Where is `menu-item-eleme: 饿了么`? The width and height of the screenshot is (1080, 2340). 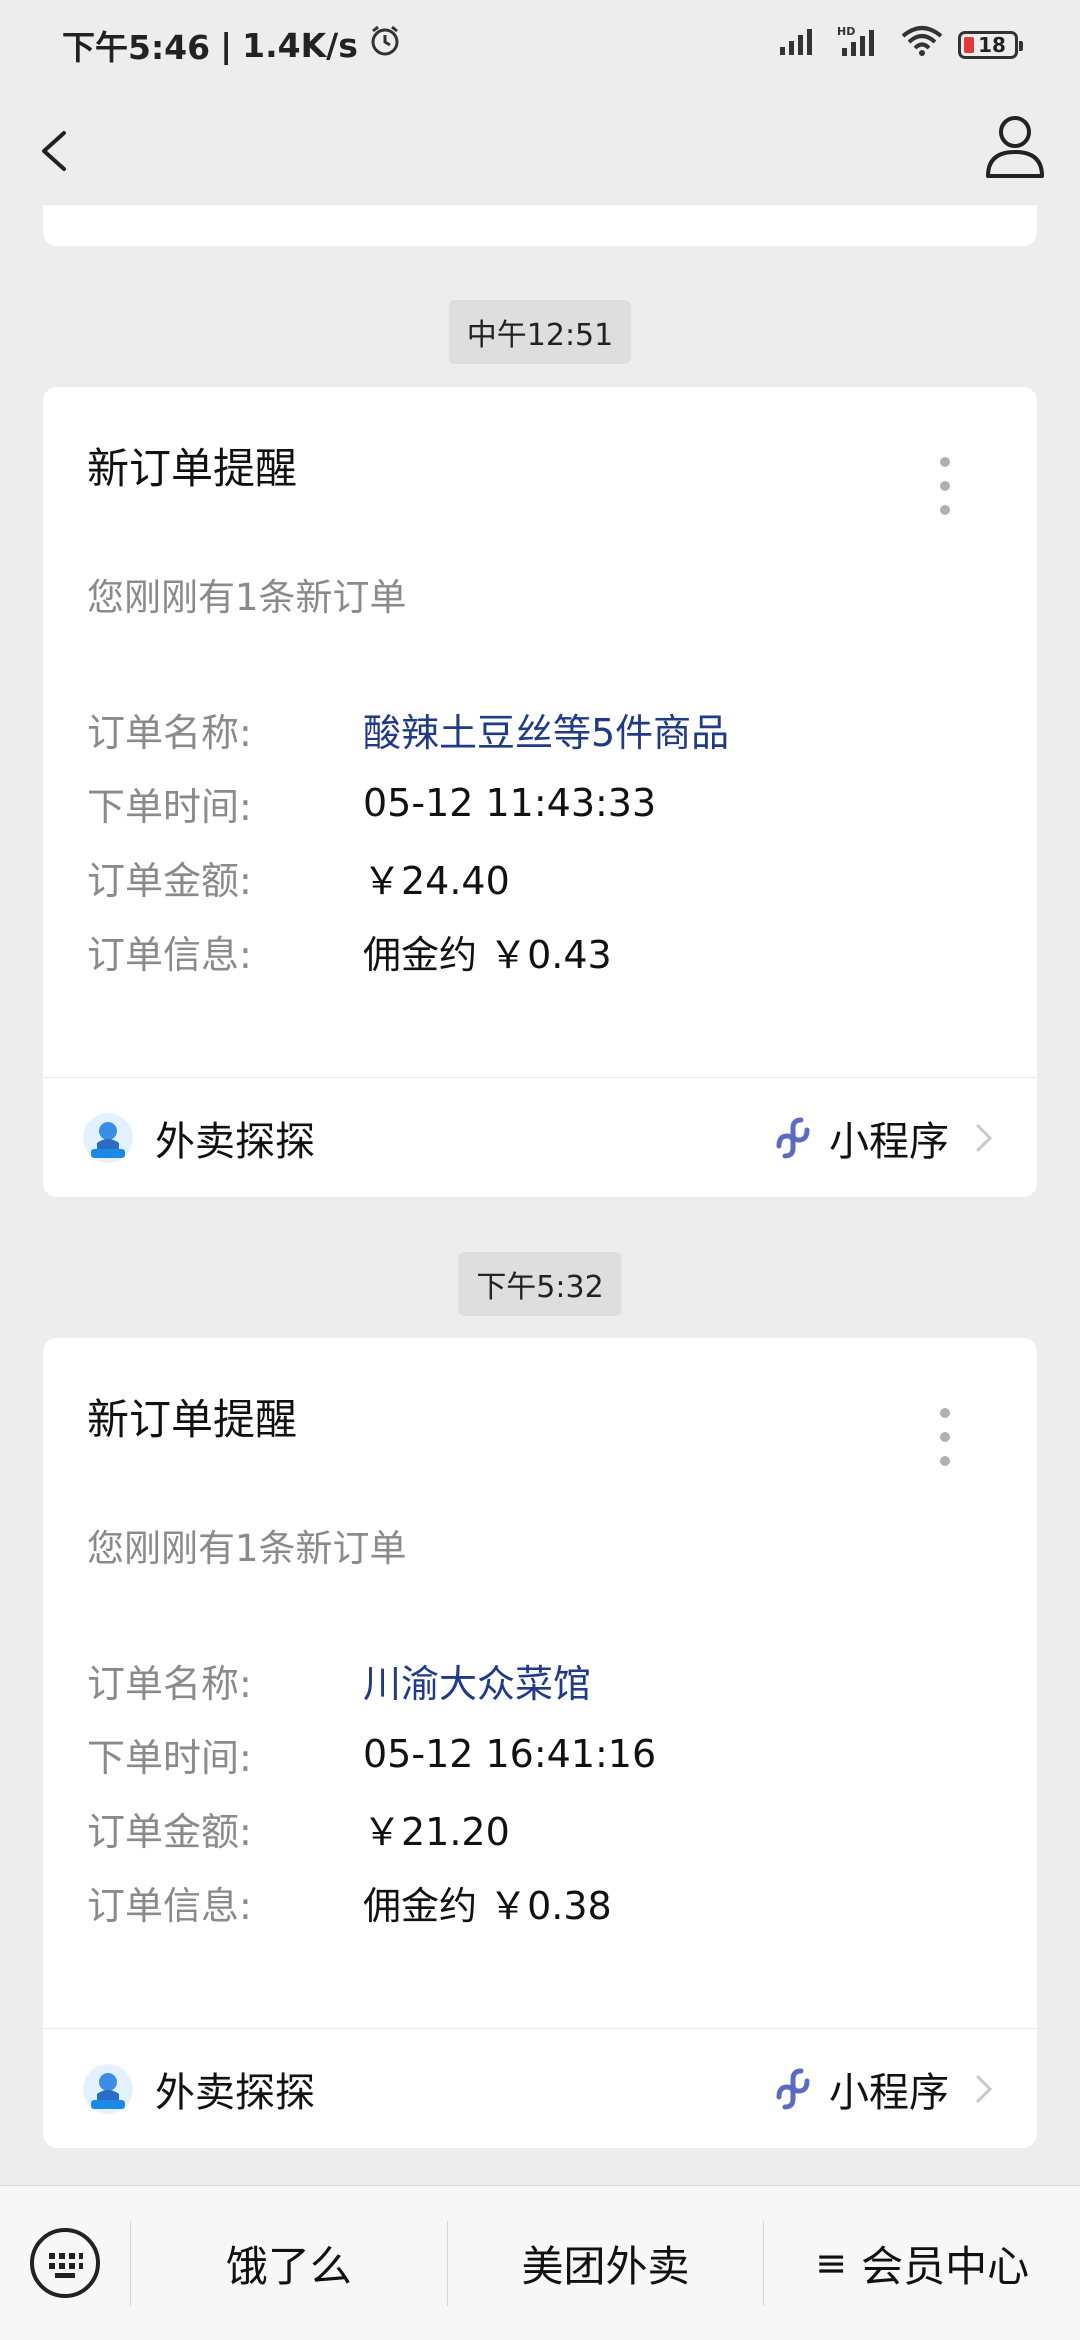
menu-item-eleme: 饿了么 is located at coordinates (289, 2263).